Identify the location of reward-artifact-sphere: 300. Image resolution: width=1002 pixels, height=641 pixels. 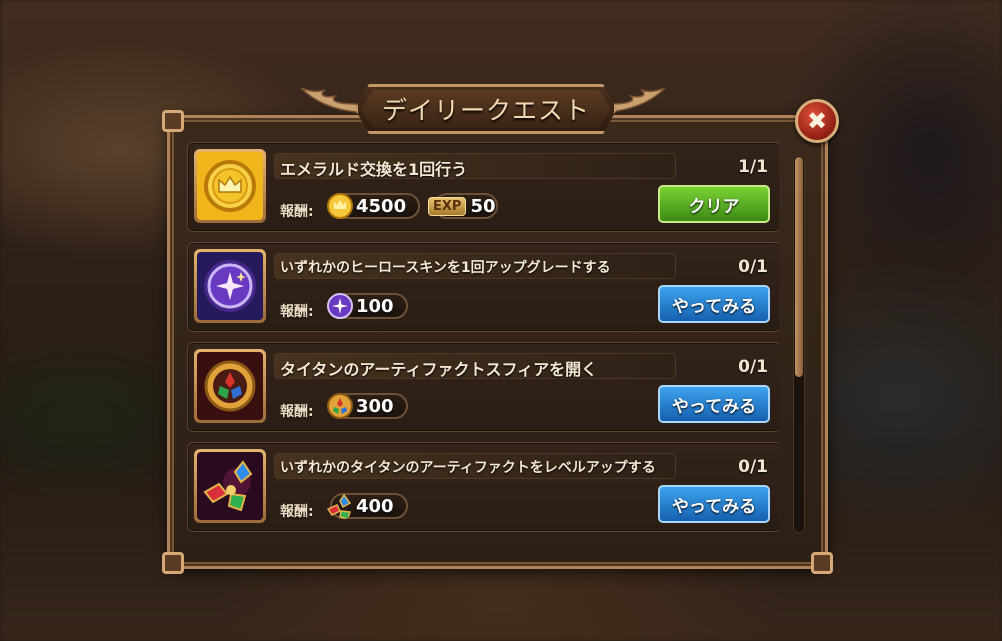
(367, 406).